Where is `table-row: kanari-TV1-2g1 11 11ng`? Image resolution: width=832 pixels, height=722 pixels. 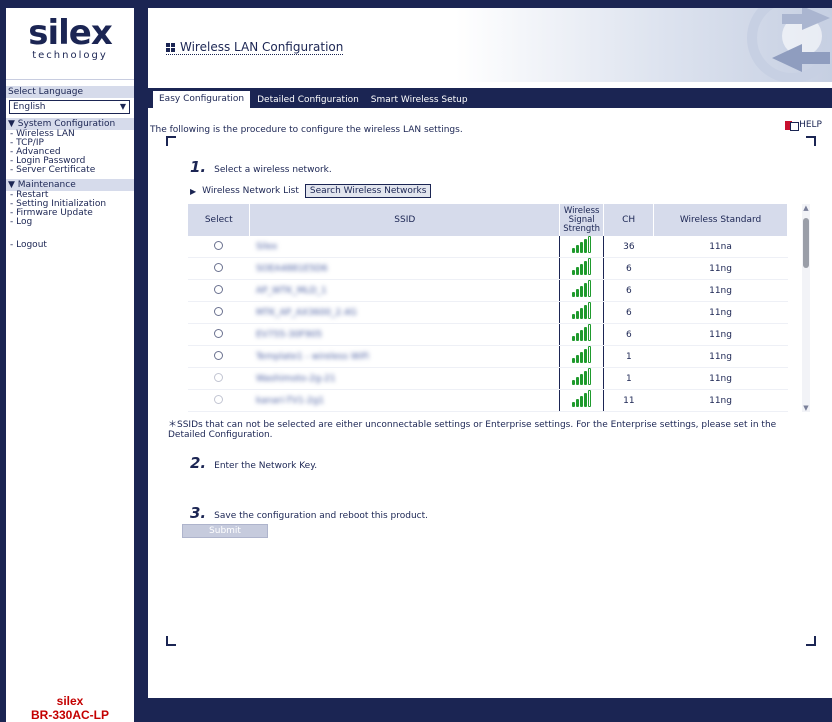
table-row: kanari-TV1-2g1 11 11ng is located at coordinates (488, 400).